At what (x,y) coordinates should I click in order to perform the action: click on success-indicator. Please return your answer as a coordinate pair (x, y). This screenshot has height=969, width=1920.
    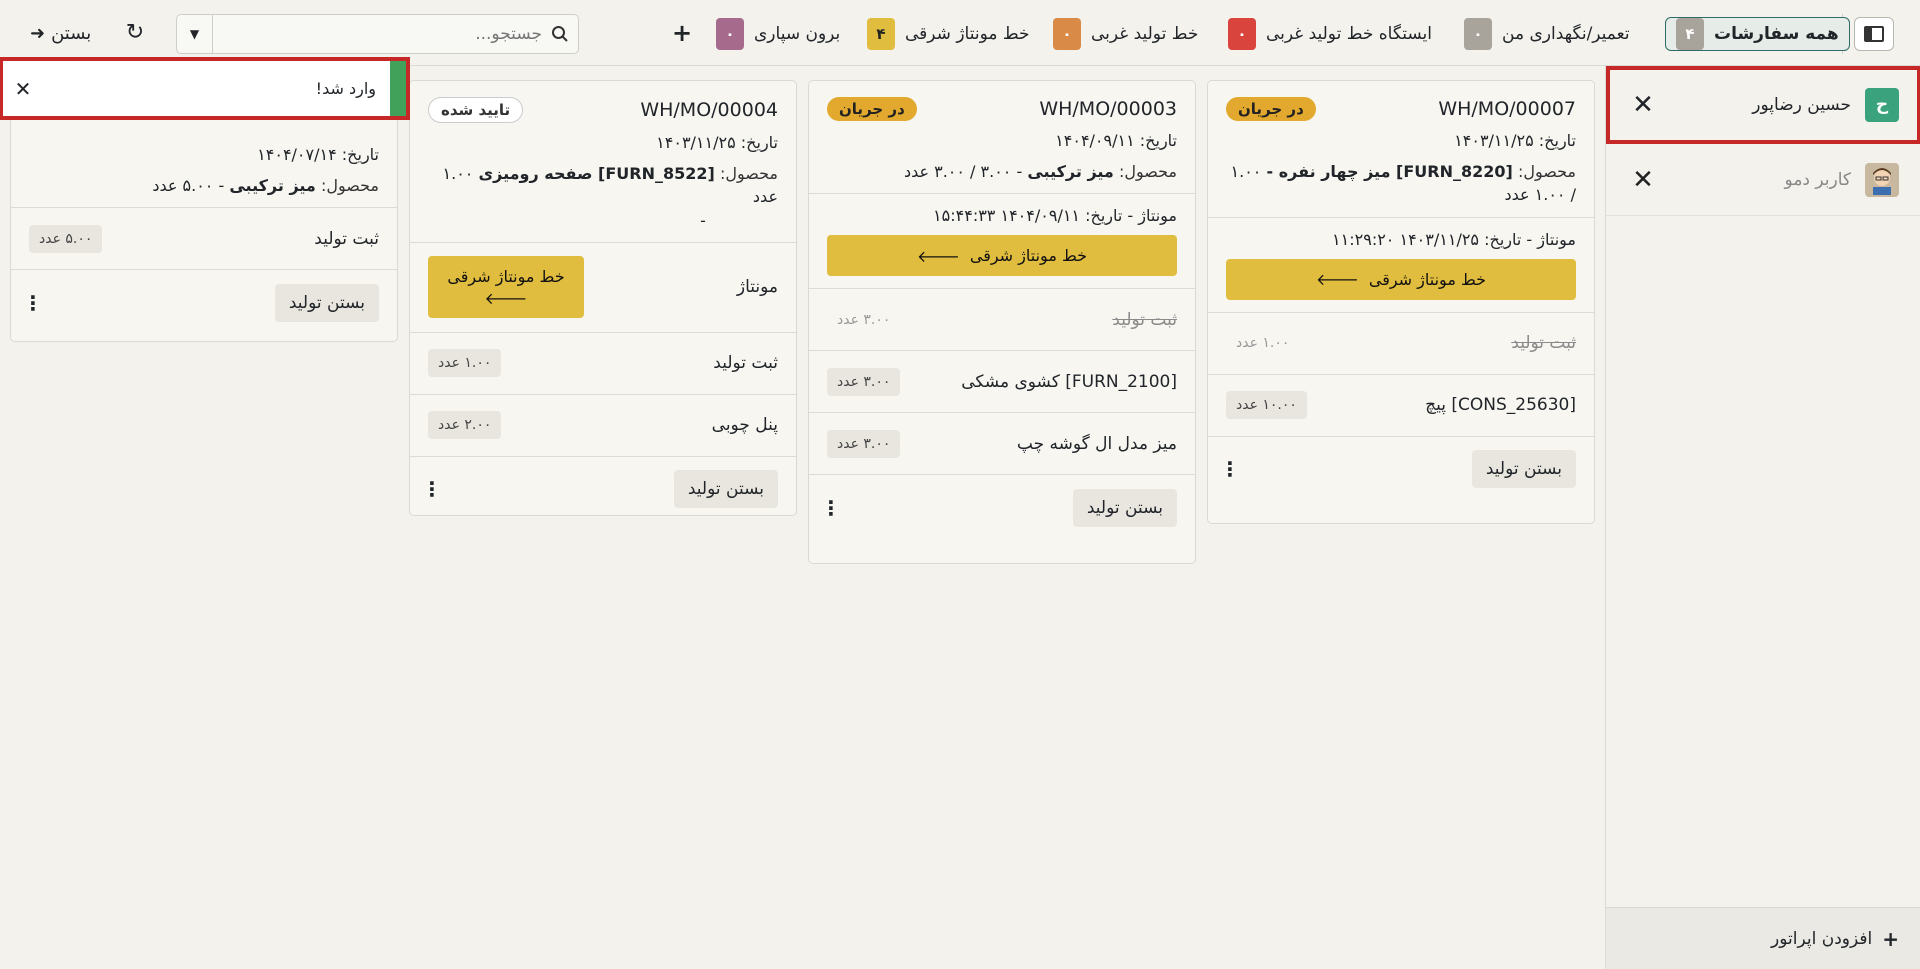
    Looking at the image, I should click on (398, 88).